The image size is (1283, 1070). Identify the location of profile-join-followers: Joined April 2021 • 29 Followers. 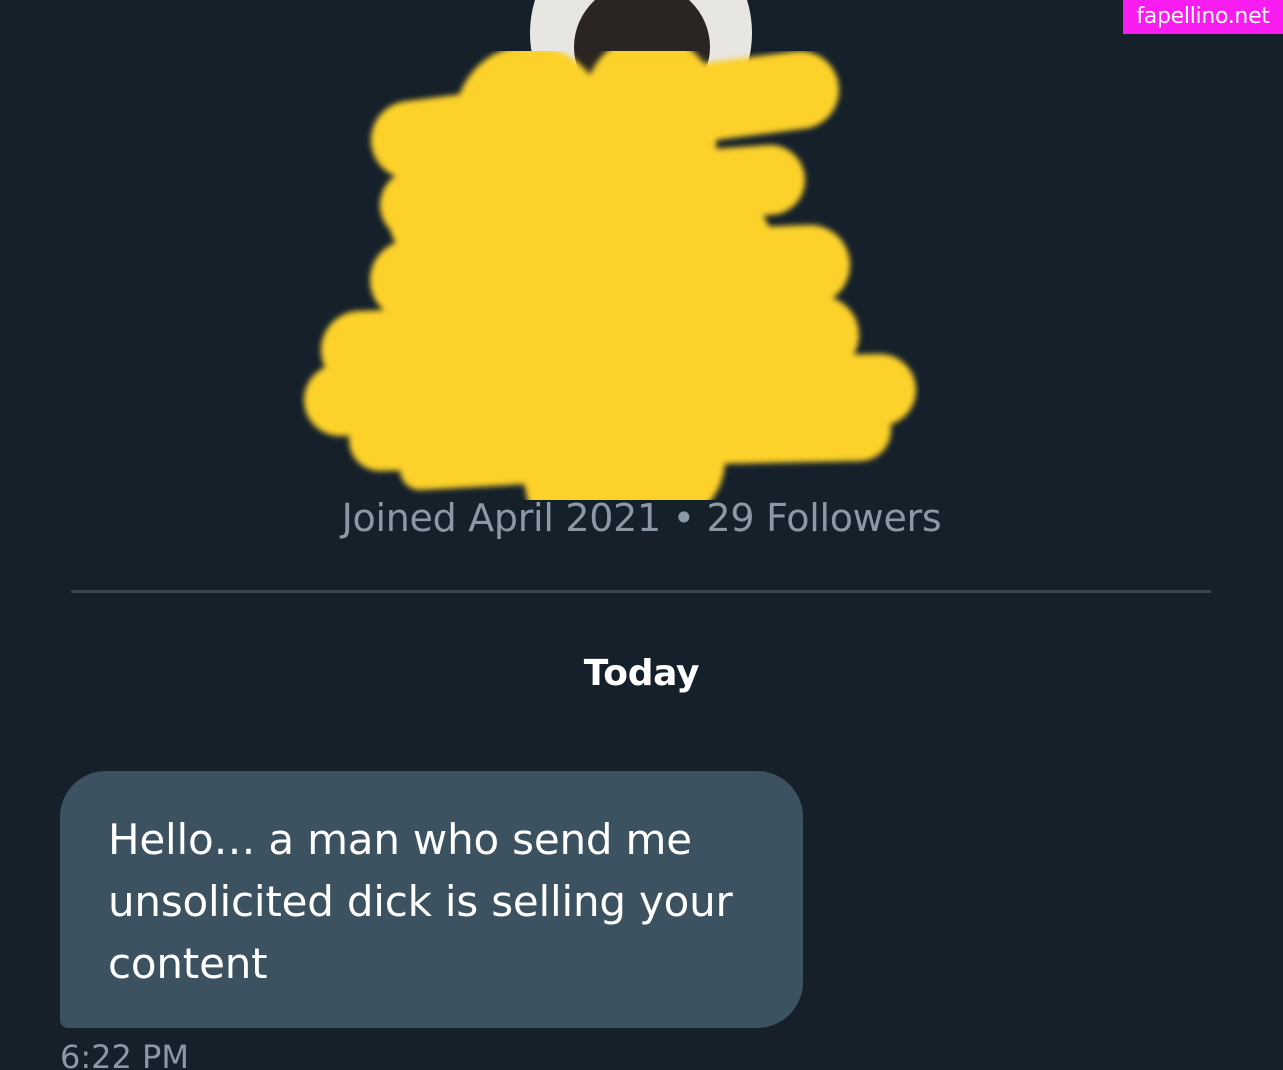
(641, 518).